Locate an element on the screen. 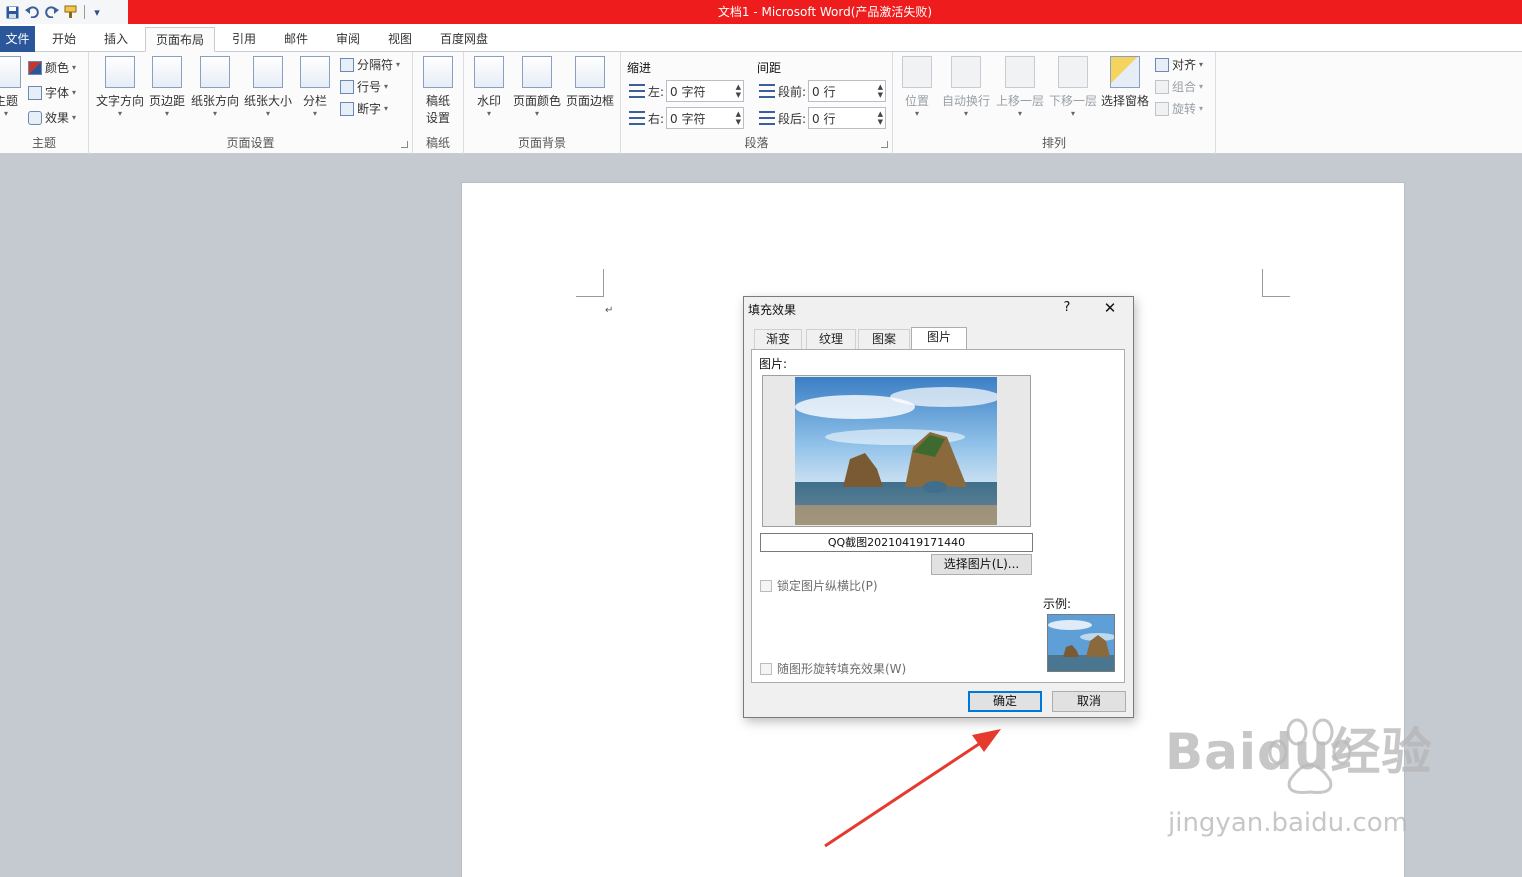 The height and width of the screenshot is (877, 1522). bring-forward-button: 上移一层 ▾ is located at coordinates (1020, 87).